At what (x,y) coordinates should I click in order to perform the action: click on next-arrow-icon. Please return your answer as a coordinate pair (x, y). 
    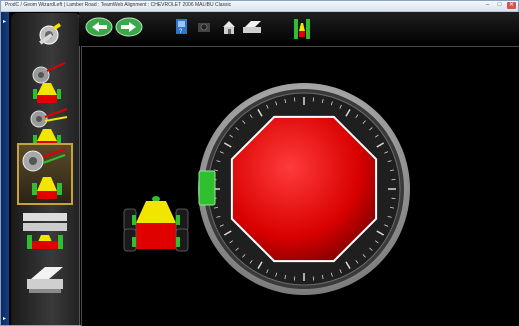
    Looking at the image, I should click on (129, 27).